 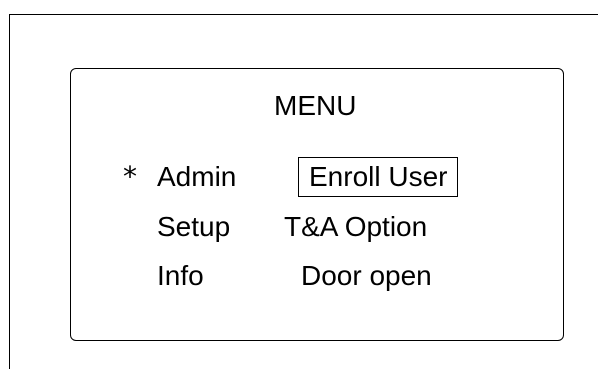 I want to click on submenu-item-enroll-user: Enroll User, so click(x=378, y=177).